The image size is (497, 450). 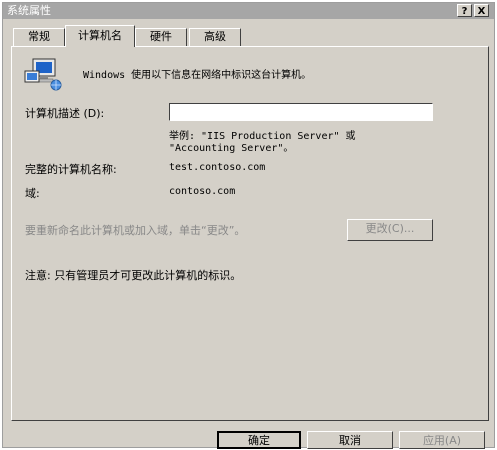 I want to click on tab-general: 常规, so click(x=39, y=37).